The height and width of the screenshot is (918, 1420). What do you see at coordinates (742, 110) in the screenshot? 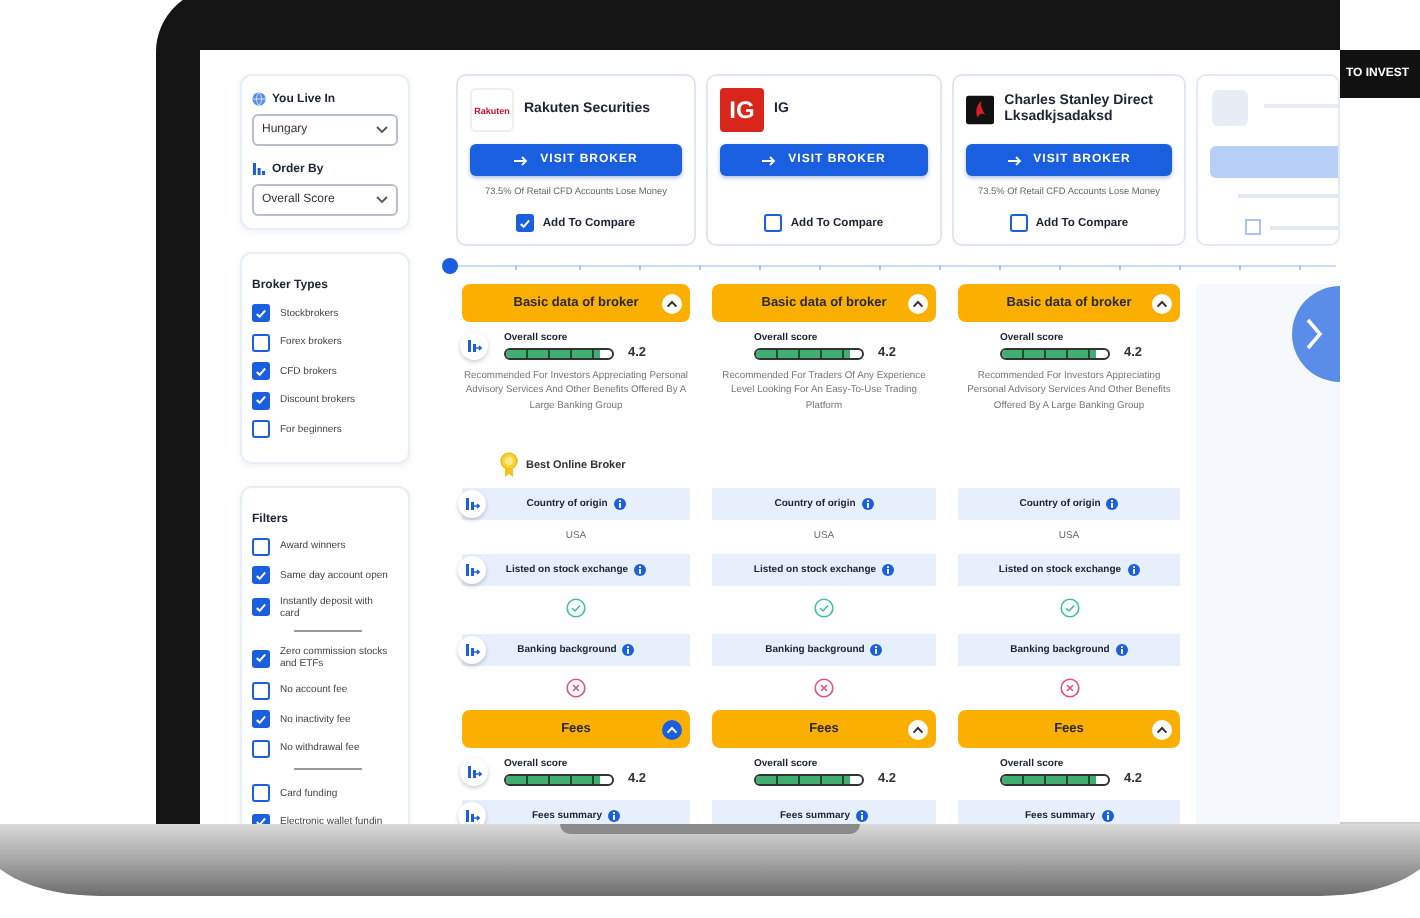
I see `broker-logo: IG` at bounding box center [742, 110].